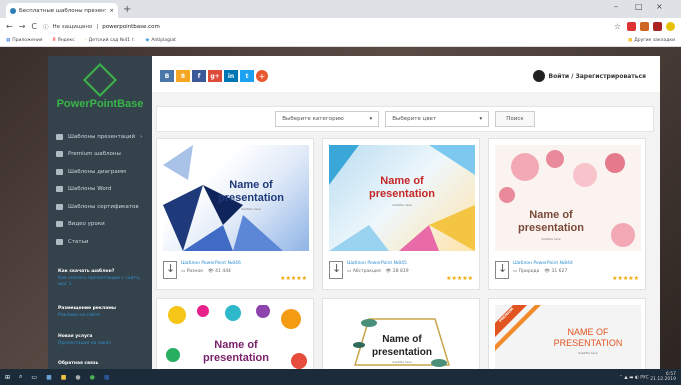  Describe the element at coordinates (13, 10) in the screenshot. I see `site-favicon-icon` at that location.